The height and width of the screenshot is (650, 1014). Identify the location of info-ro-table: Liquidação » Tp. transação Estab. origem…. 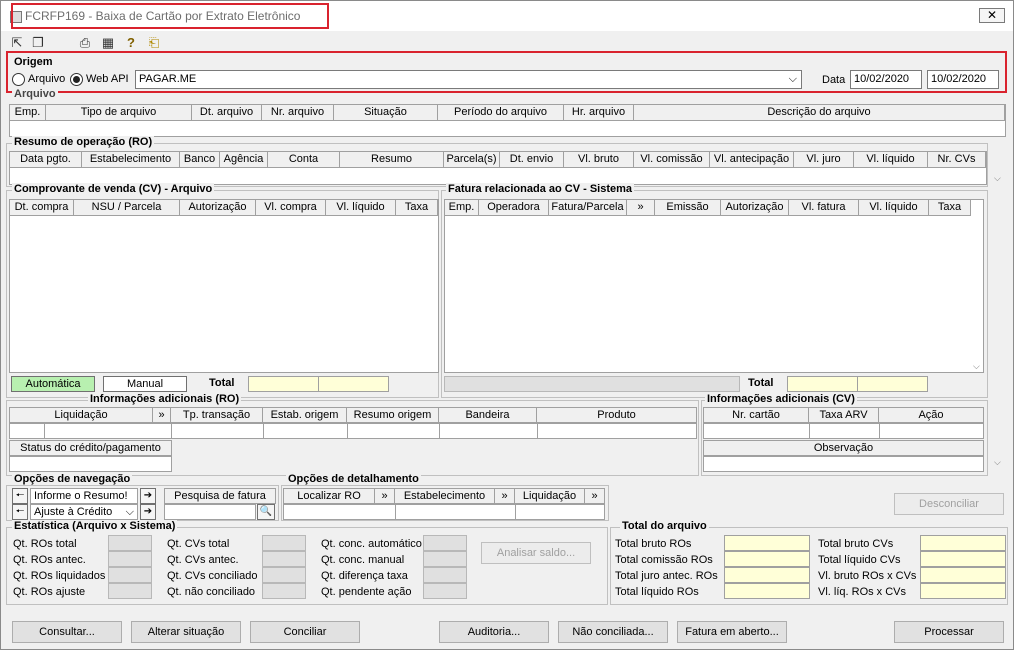
(353, 424).